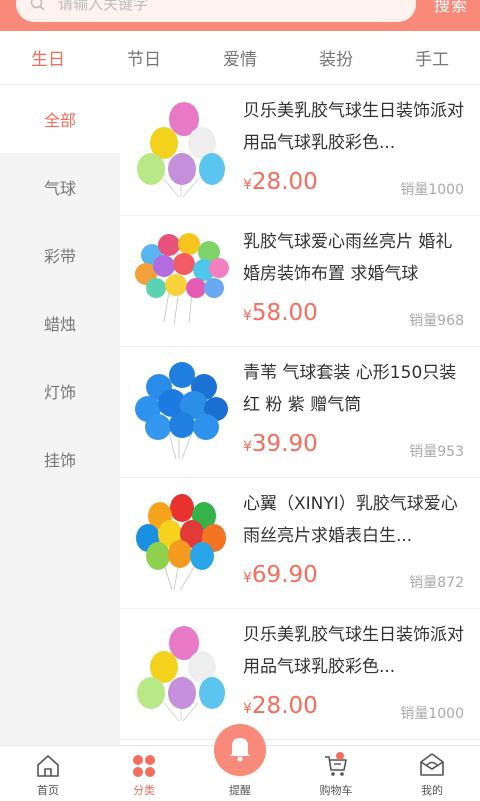  Describe the element at coordinates (144, 790) in the screenshot. I see `nav-category-label: 分类` at that location.